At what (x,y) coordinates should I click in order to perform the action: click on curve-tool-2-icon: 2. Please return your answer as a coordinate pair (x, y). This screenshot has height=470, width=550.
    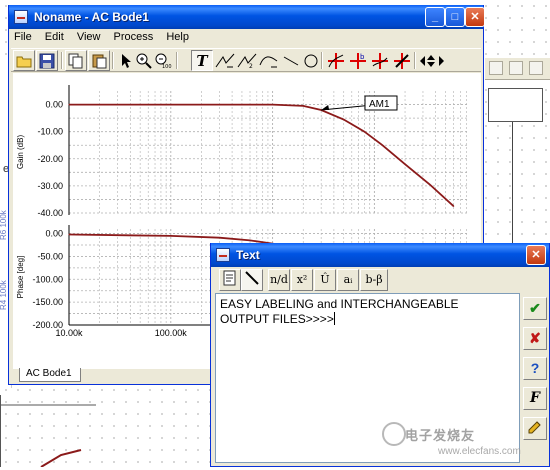
    Looking at the image, I should click on (247, 60).